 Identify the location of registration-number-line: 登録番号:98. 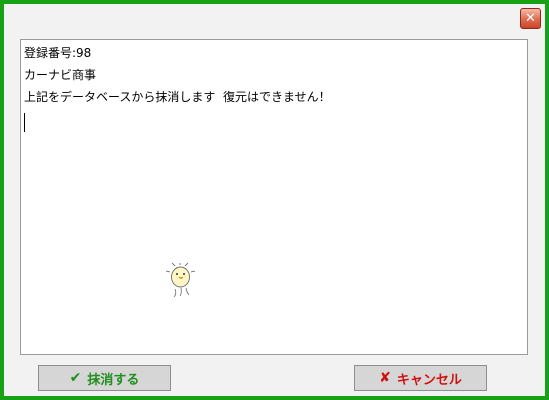
(58, 53).